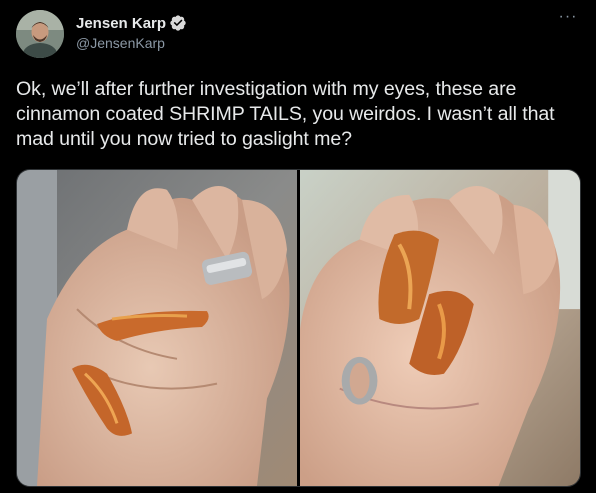 The height and width of the screenshot is (493, 596). I want to click on display-name: Jensen Karp, so click(121, 23).